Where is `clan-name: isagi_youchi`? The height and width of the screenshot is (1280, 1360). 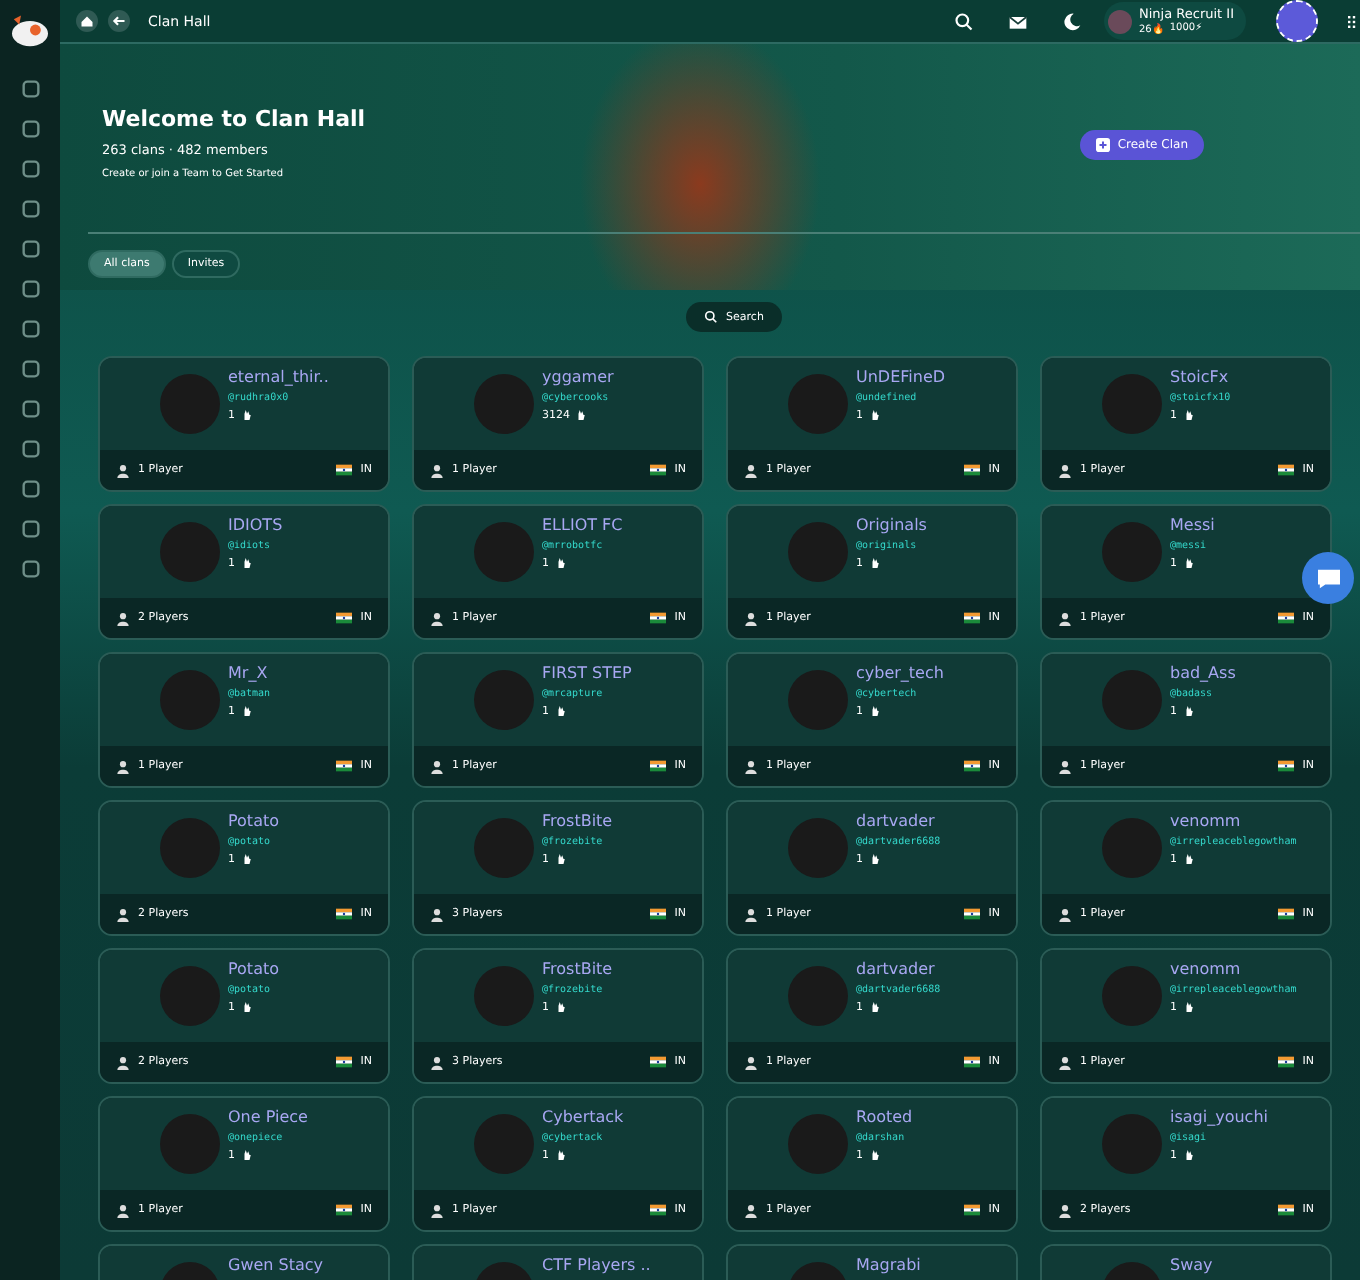 clan-name: isagi_youchi is located at coordinates (1219, 1118).